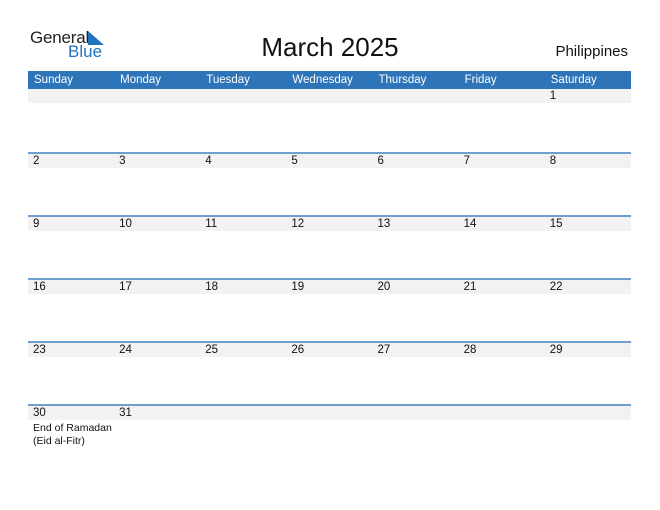  Describe the element at coordinates (72, 434) in the screenshot. I see `holiday-note: End of Ramadan (Eid al-Fitr)` at that location.